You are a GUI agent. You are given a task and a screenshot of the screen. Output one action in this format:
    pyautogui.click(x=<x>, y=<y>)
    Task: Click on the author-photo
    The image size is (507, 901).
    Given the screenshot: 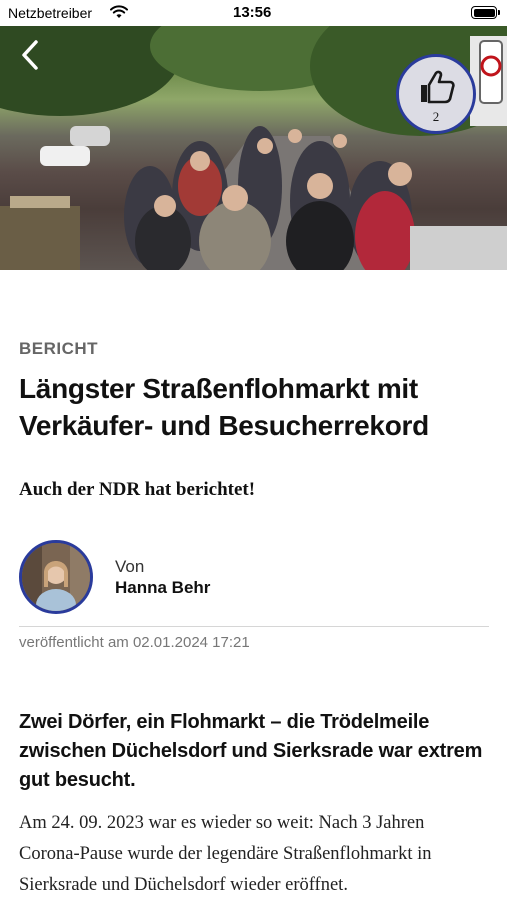 What is the action you would take?
    pyautogui.click(x=56, y=577)
    